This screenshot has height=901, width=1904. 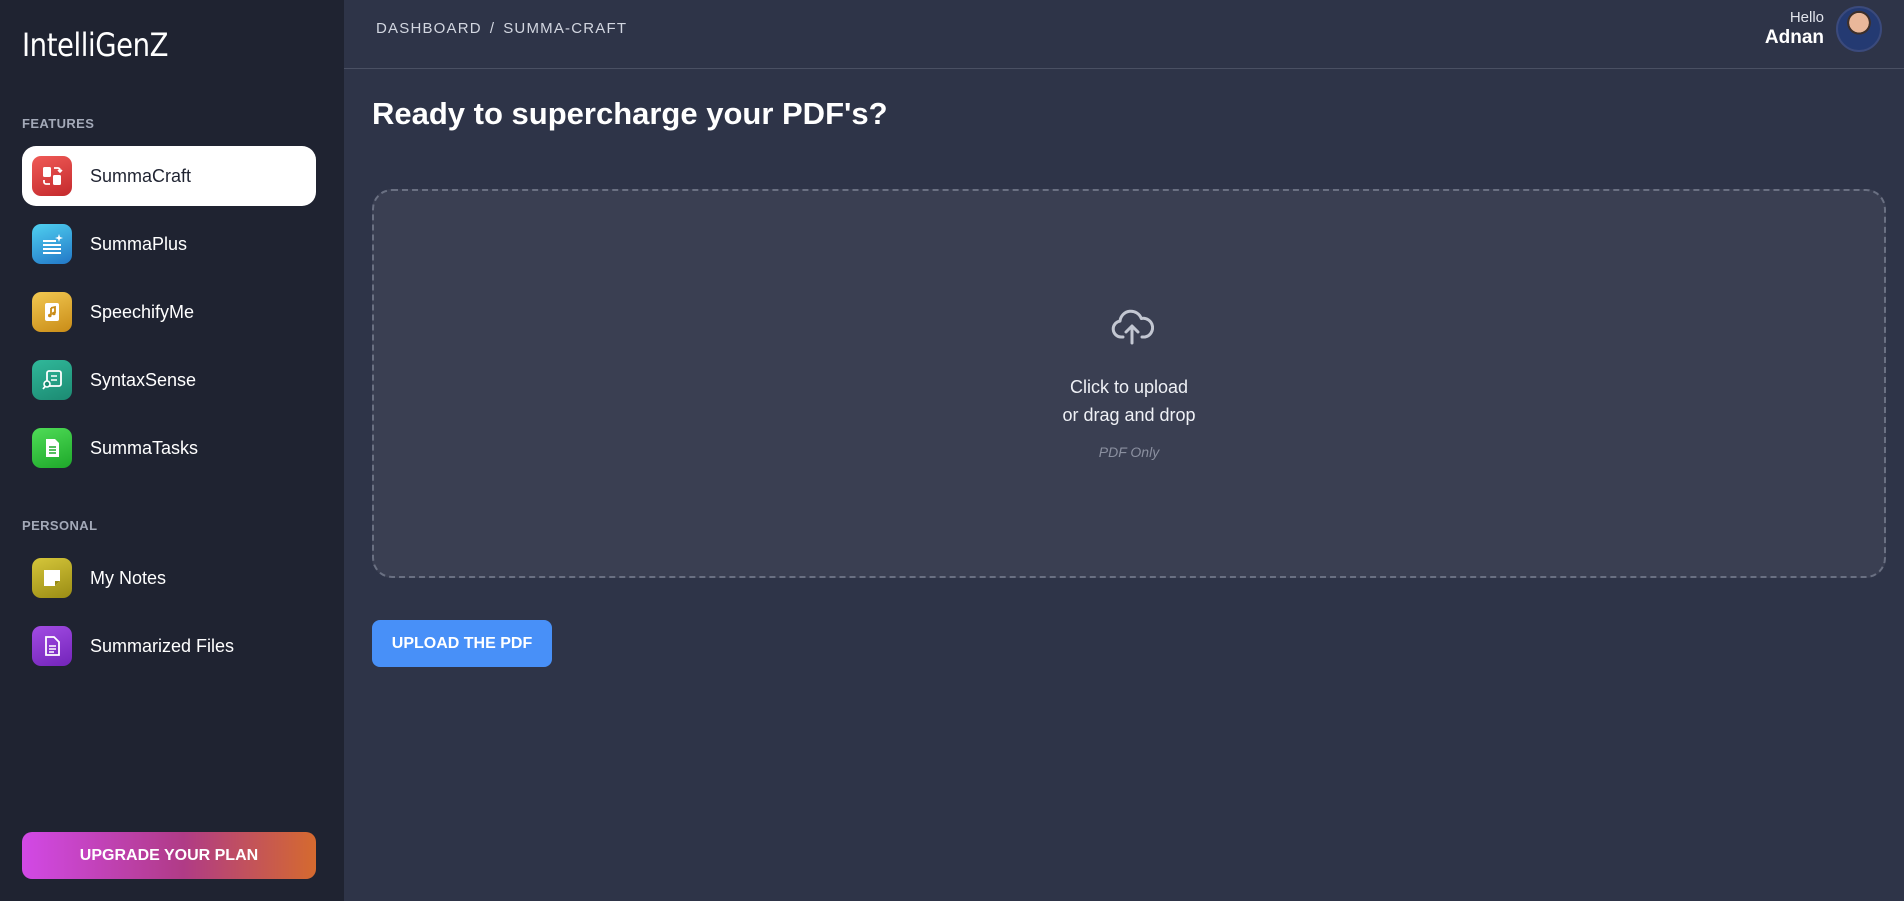 I want to click on notes-icon, so click(x=52, y=578).